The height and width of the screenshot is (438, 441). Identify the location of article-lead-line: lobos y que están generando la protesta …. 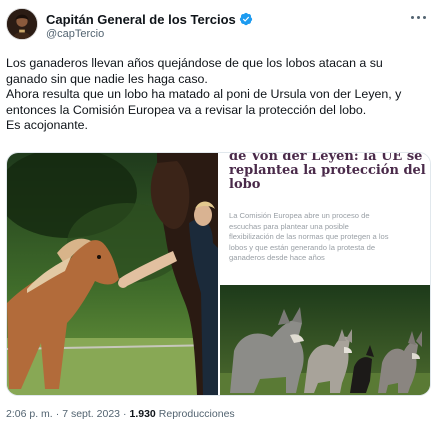
(302, 247).